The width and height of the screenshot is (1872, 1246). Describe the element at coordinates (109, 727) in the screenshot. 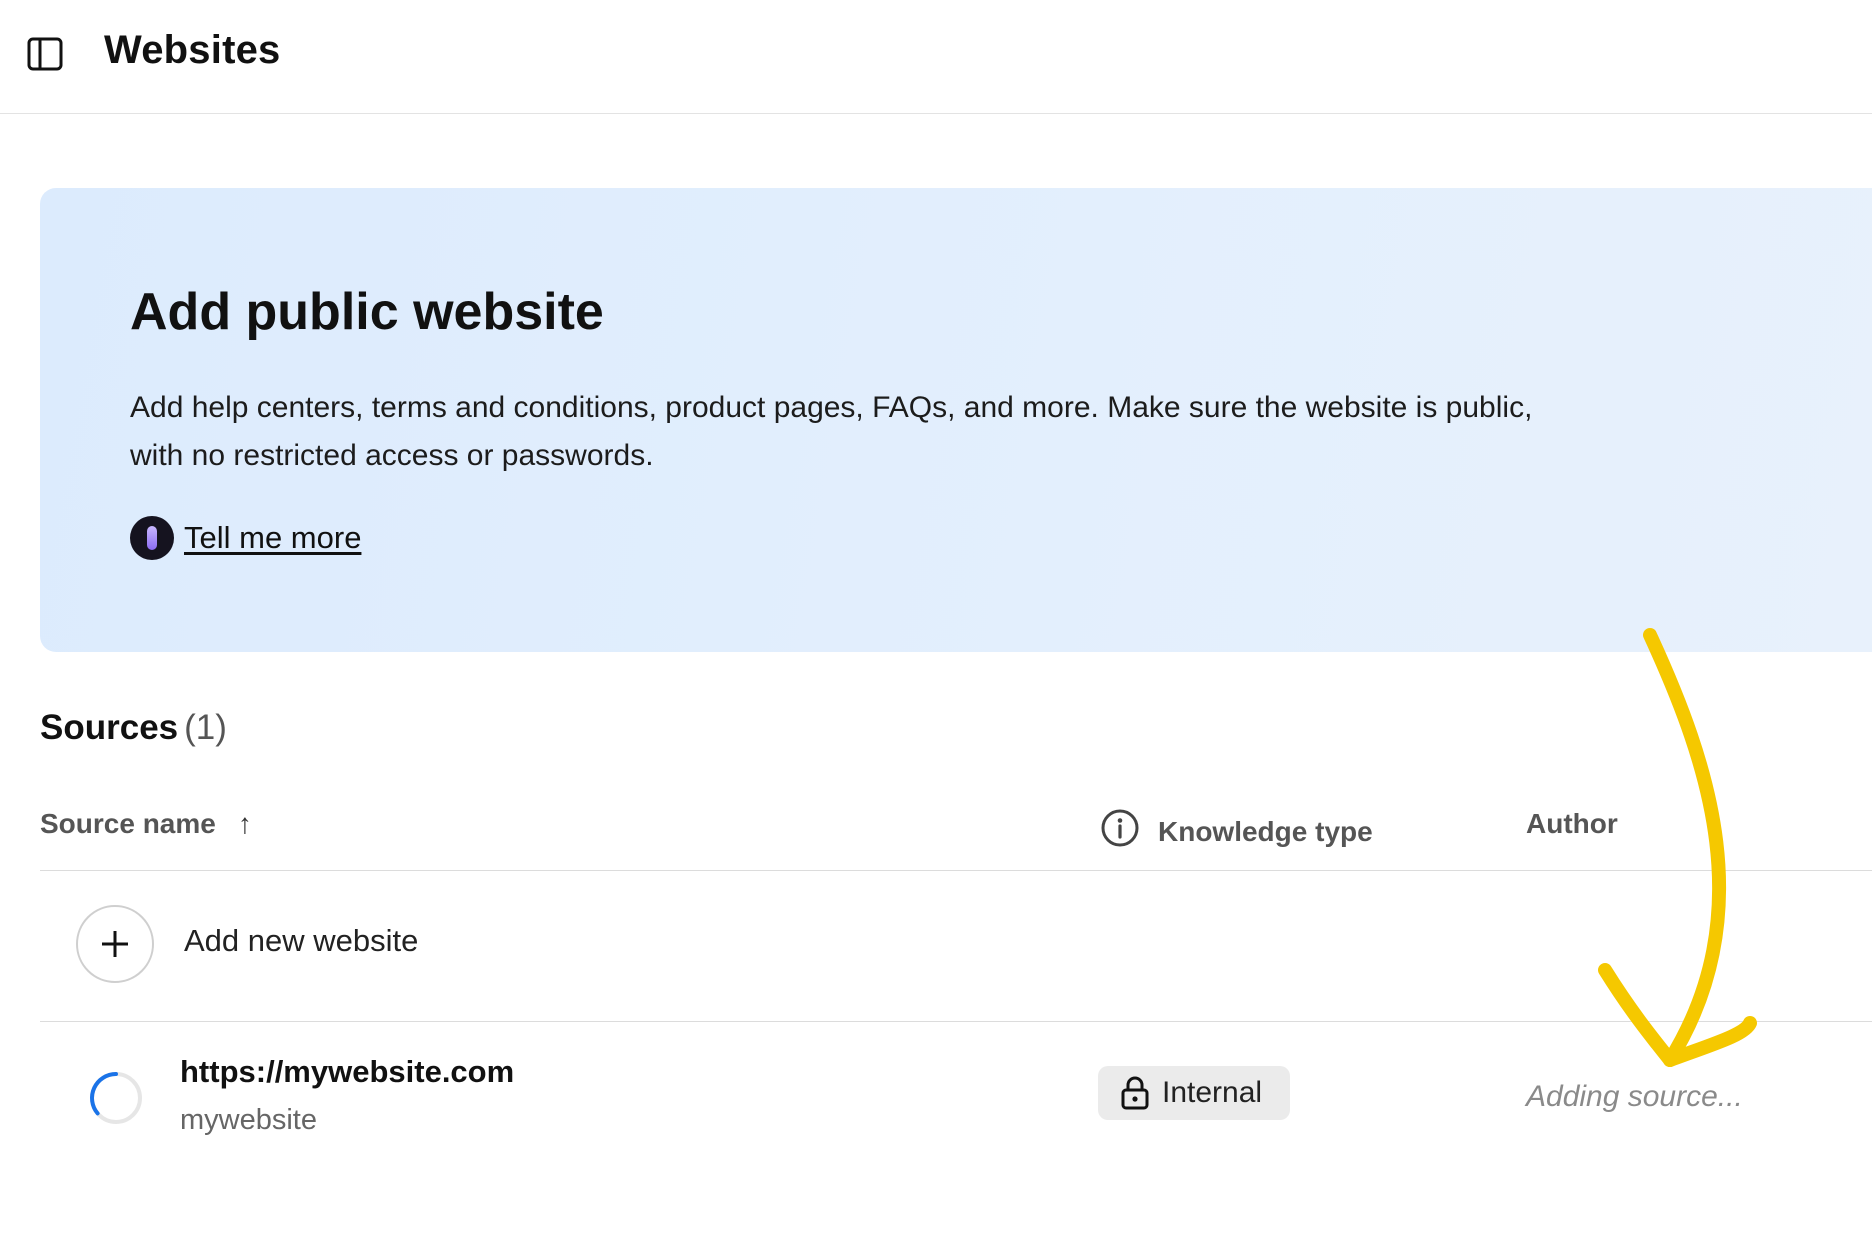

I see `sources-heading-label: Sources` at that location.